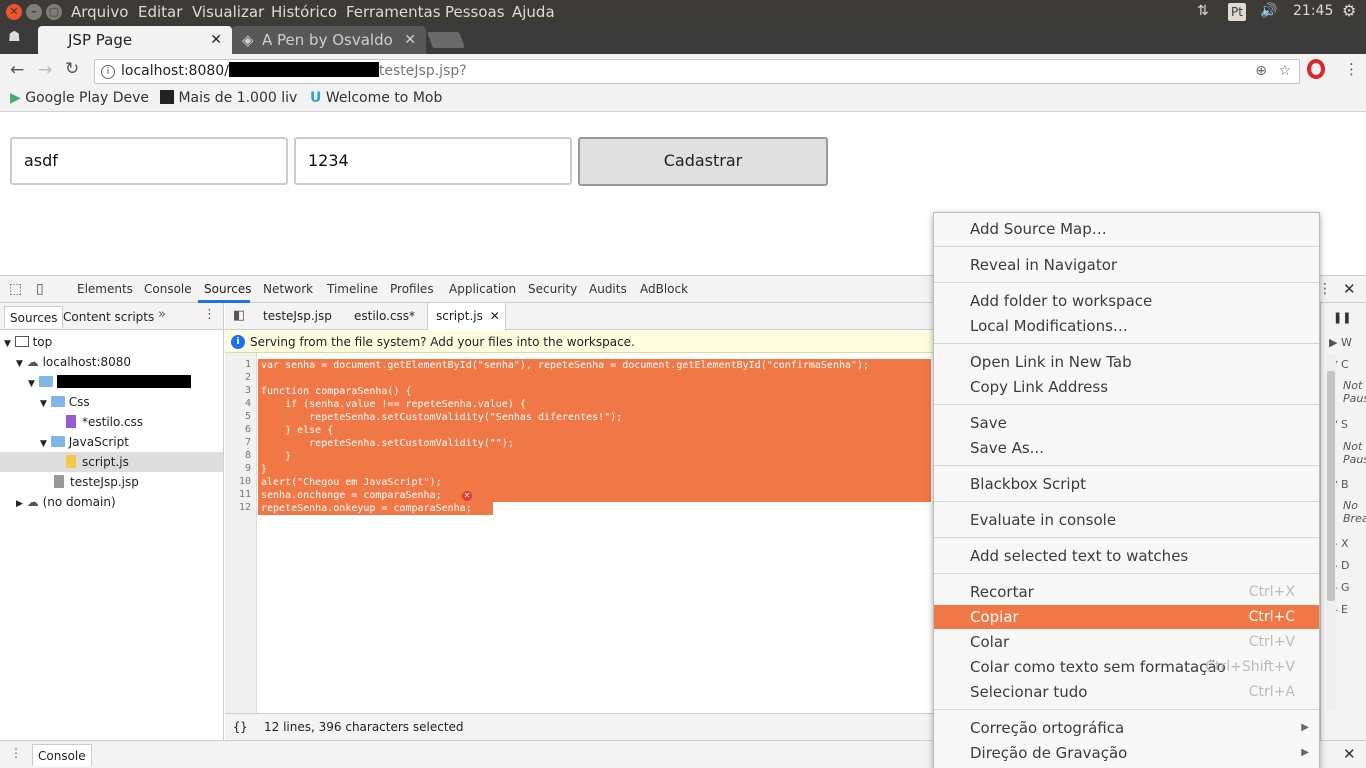 The image size is (1366, 768). I want to click on browser-menu-icon: ⋮, so click(1351, 69).